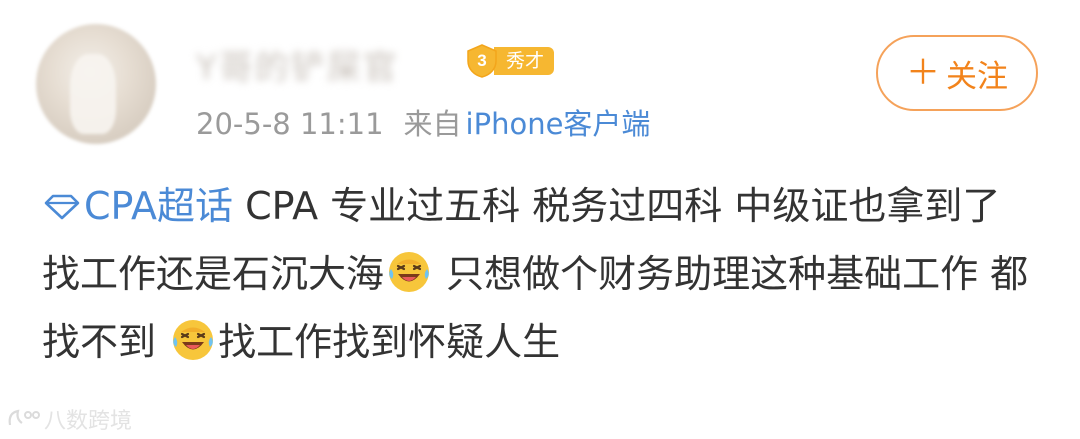 The height and width of the screenshot is (439, 1080). I want to click on post-meta: 20-5-8 11:11 来自 iPhone客户端, so click(423, 122).